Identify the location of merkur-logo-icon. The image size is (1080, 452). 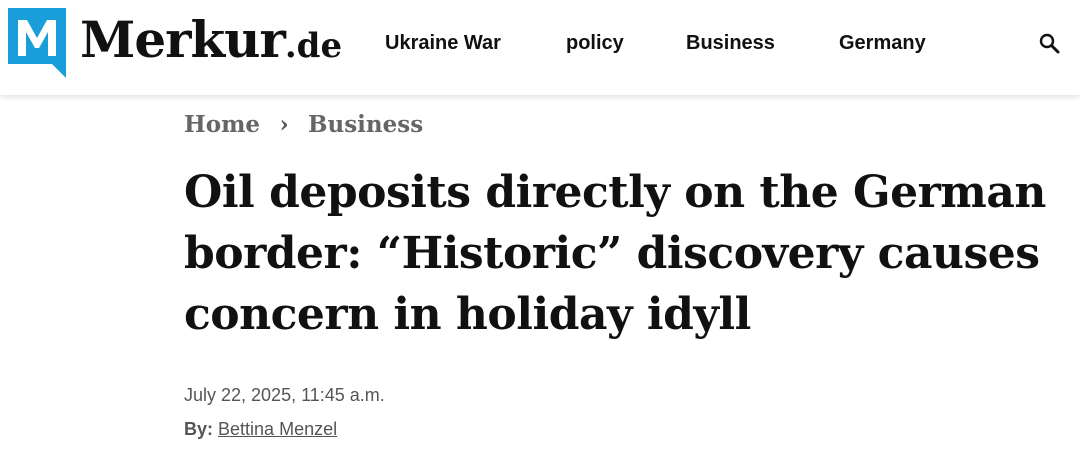
(37, 43).